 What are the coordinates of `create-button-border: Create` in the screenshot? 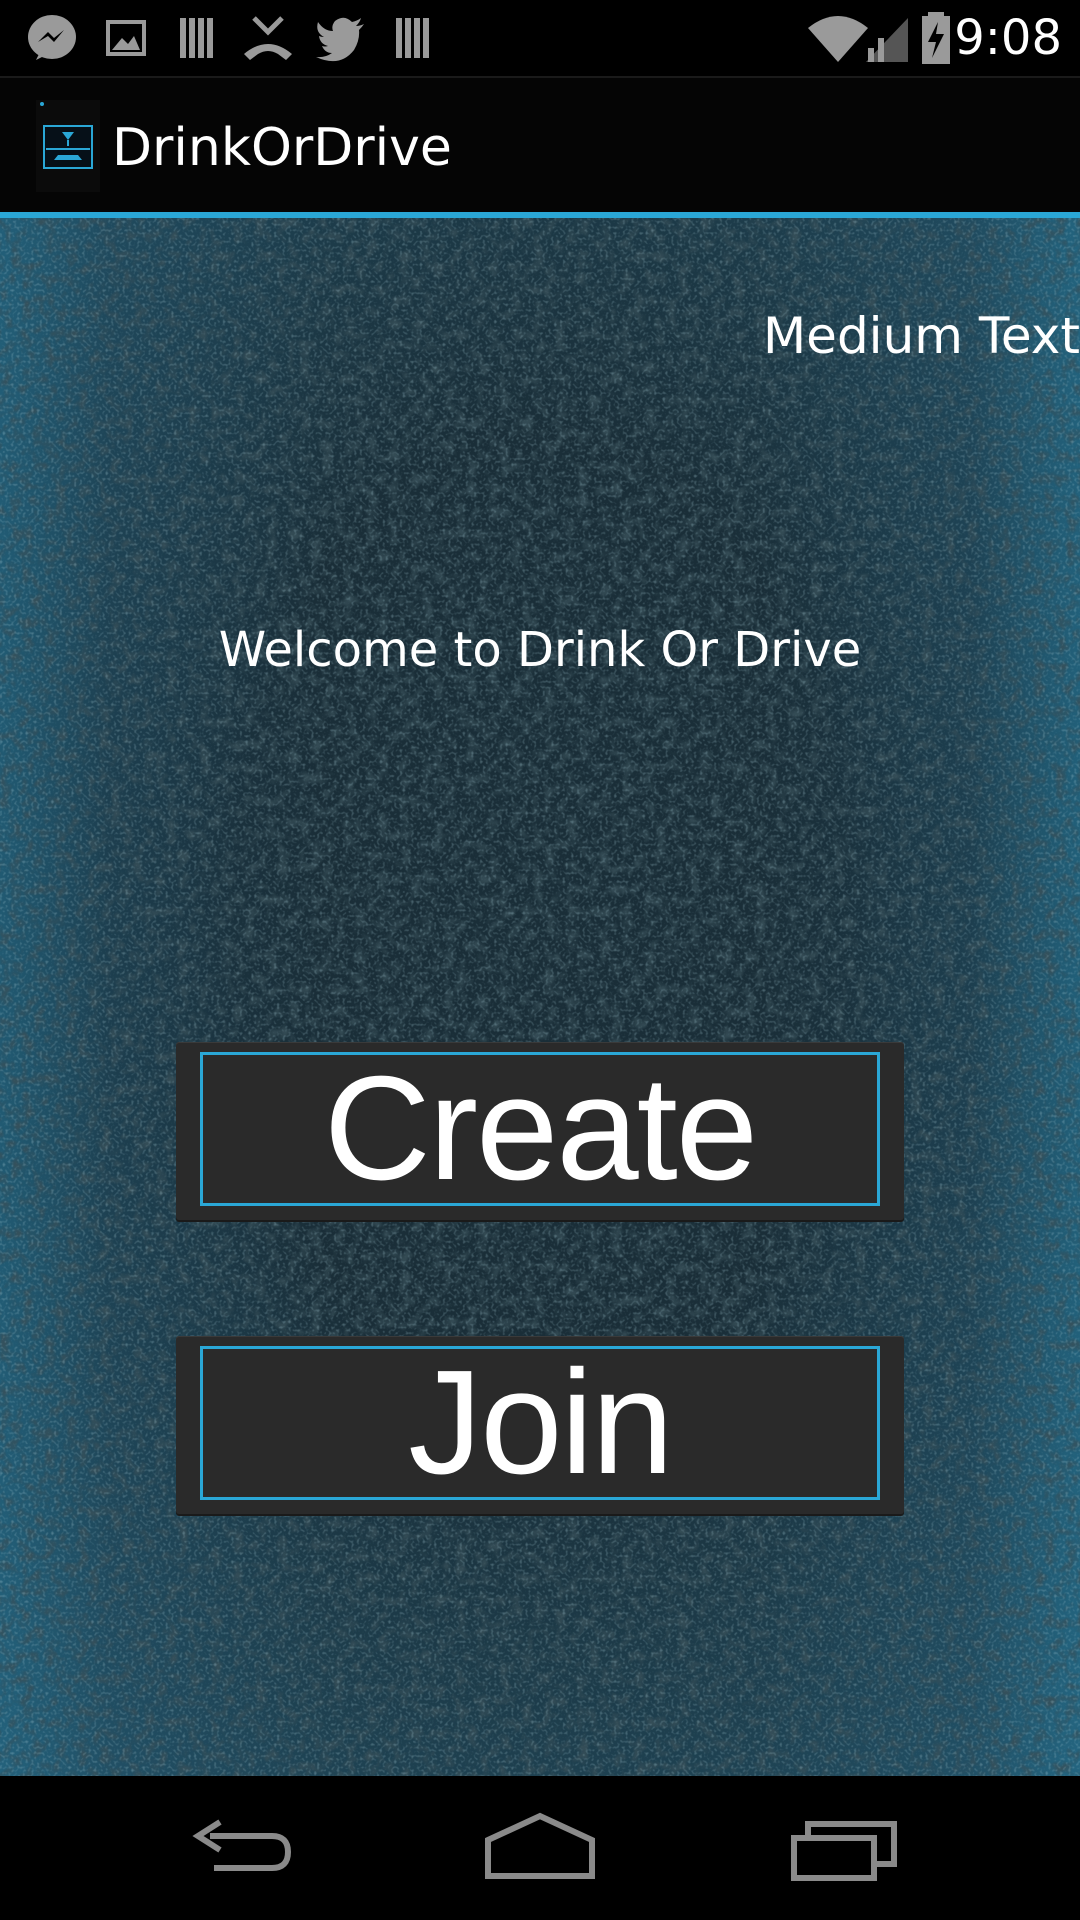 It's located at (540, 1129).